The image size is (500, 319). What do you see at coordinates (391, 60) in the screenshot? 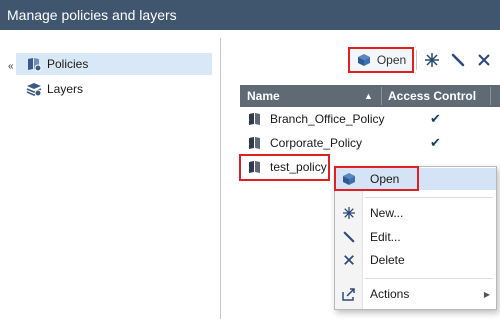
I see `open-button-label: Open` at bounding box center [391, 60].